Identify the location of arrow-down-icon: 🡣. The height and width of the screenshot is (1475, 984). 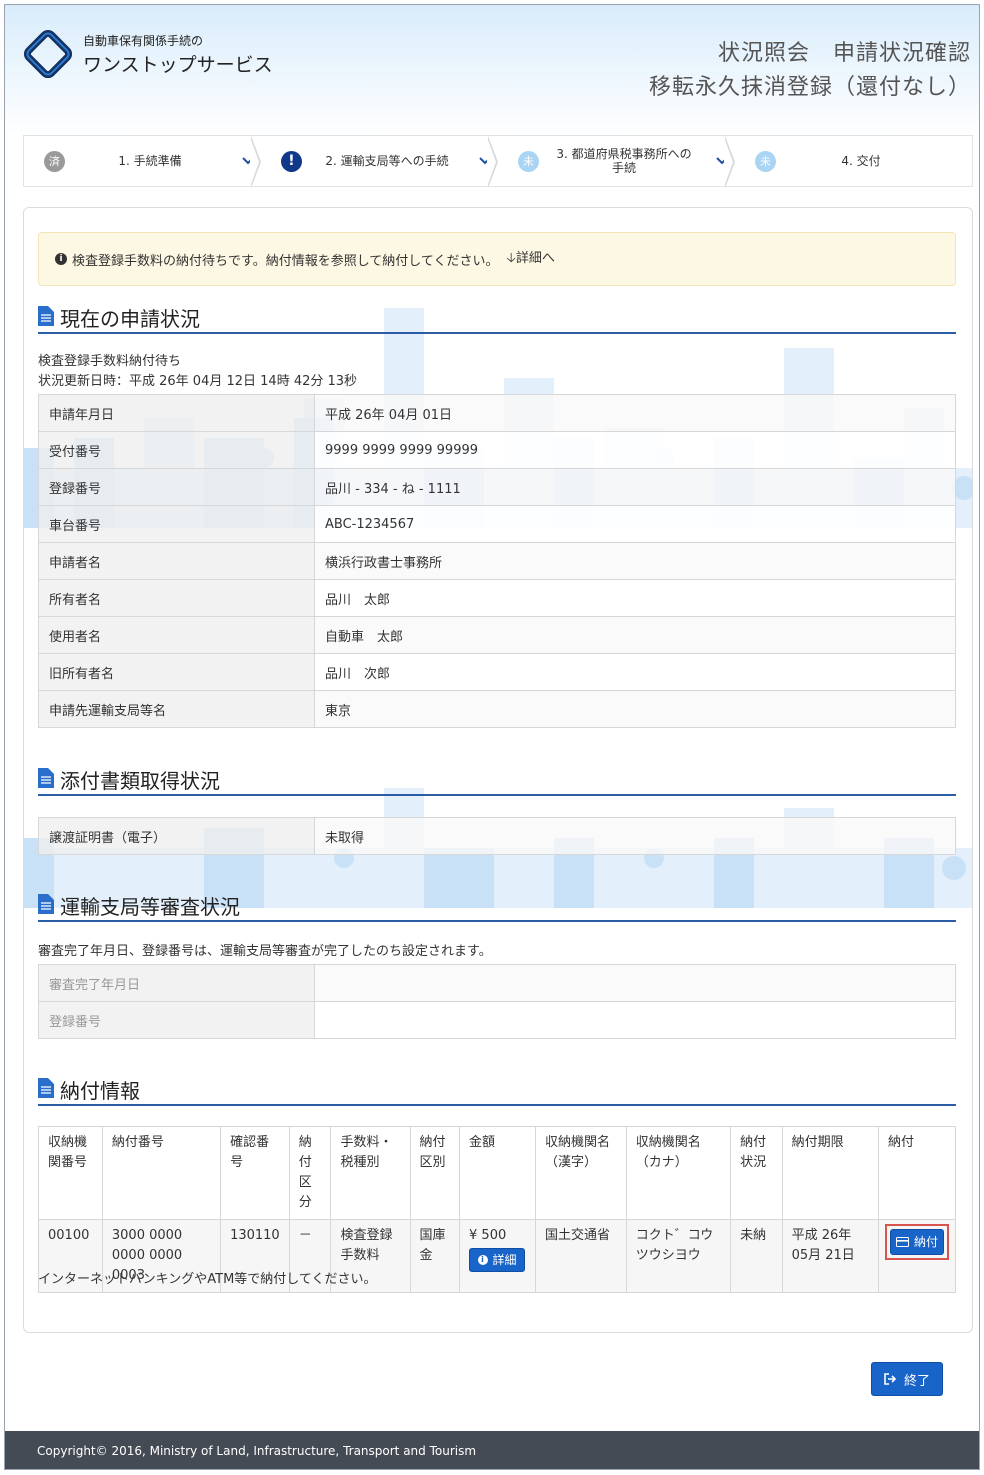
(511, 258).